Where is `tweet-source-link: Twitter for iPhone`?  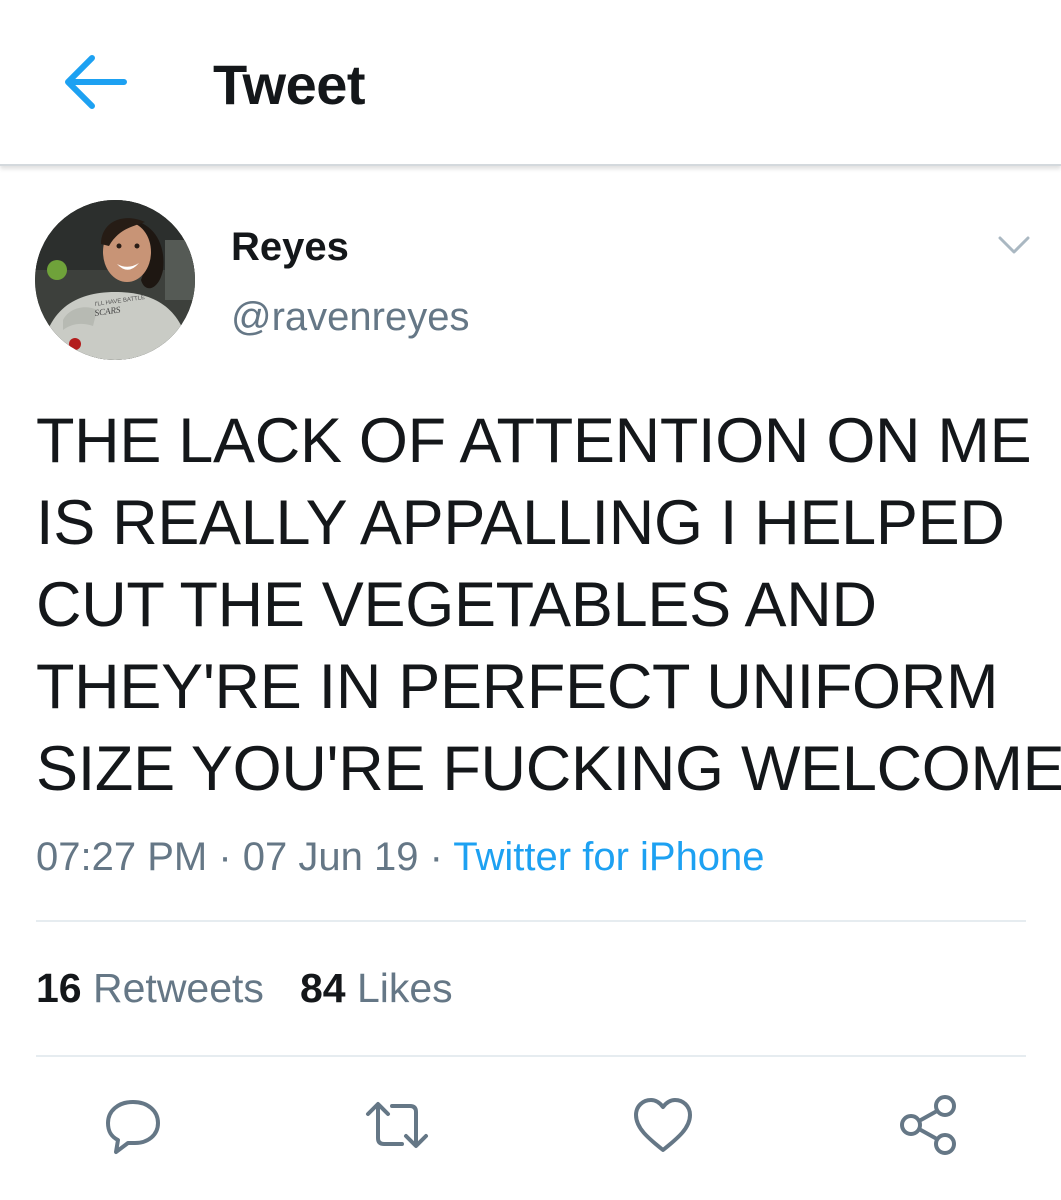 tweet-source-link: Twitter for iPhone is located at coordinates (608, 857).